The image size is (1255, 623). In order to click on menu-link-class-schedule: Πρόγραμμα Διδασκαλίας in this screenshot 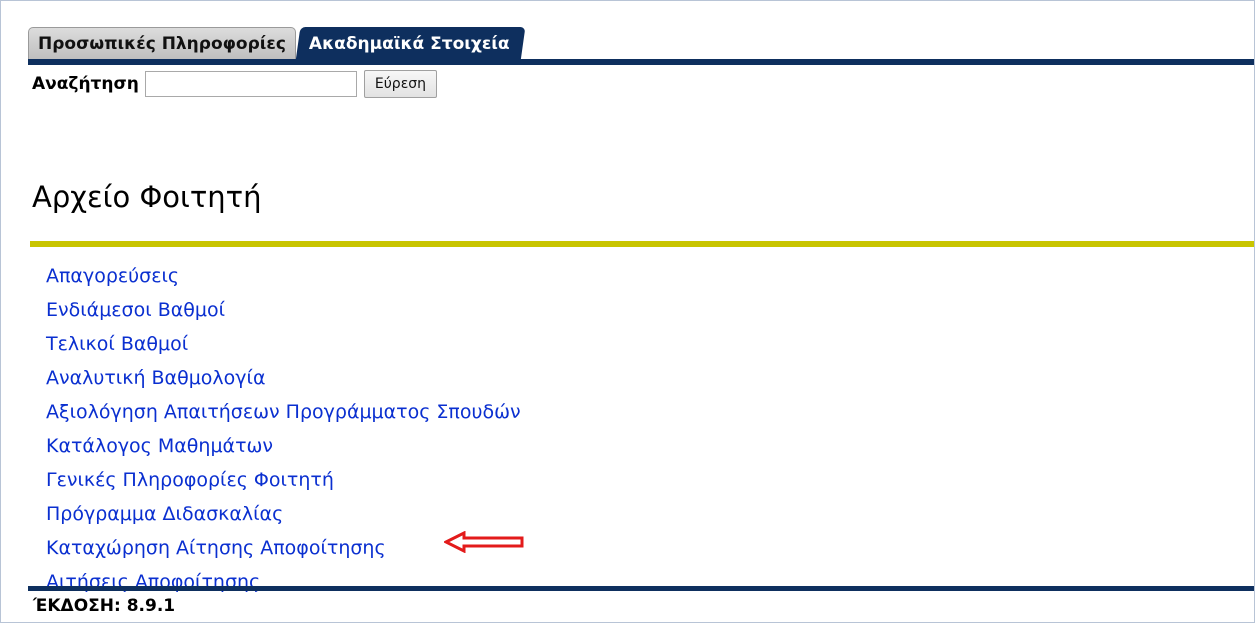, I will do `click(164, 514)`.